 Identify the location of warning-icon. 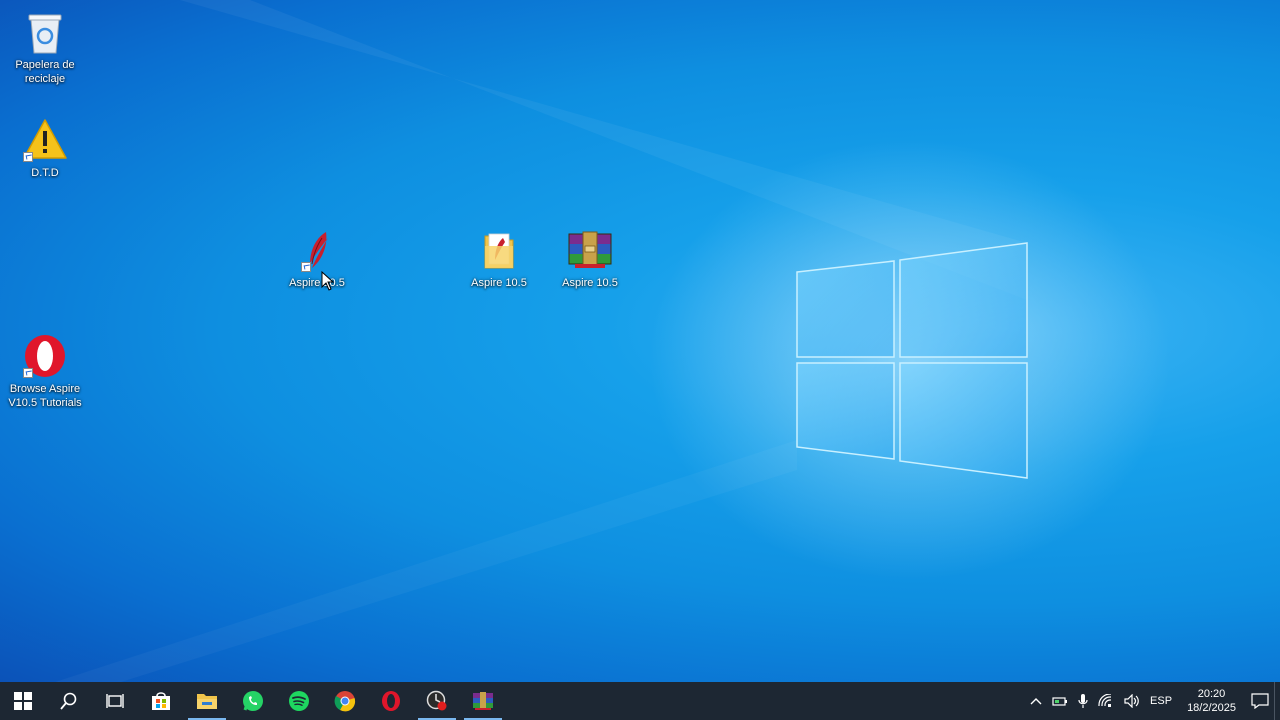
(45, 140).